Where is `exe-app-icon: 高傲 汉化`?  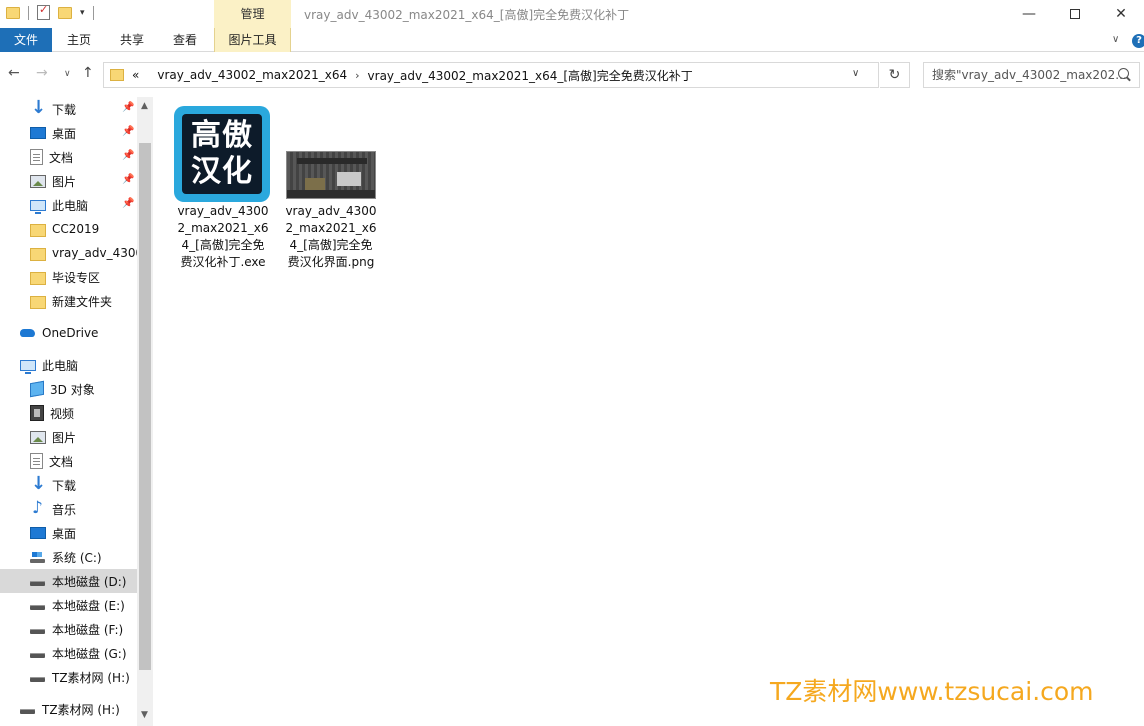
exe-app-icon: 高傲 汉化 is located at coordinates (222, 154).